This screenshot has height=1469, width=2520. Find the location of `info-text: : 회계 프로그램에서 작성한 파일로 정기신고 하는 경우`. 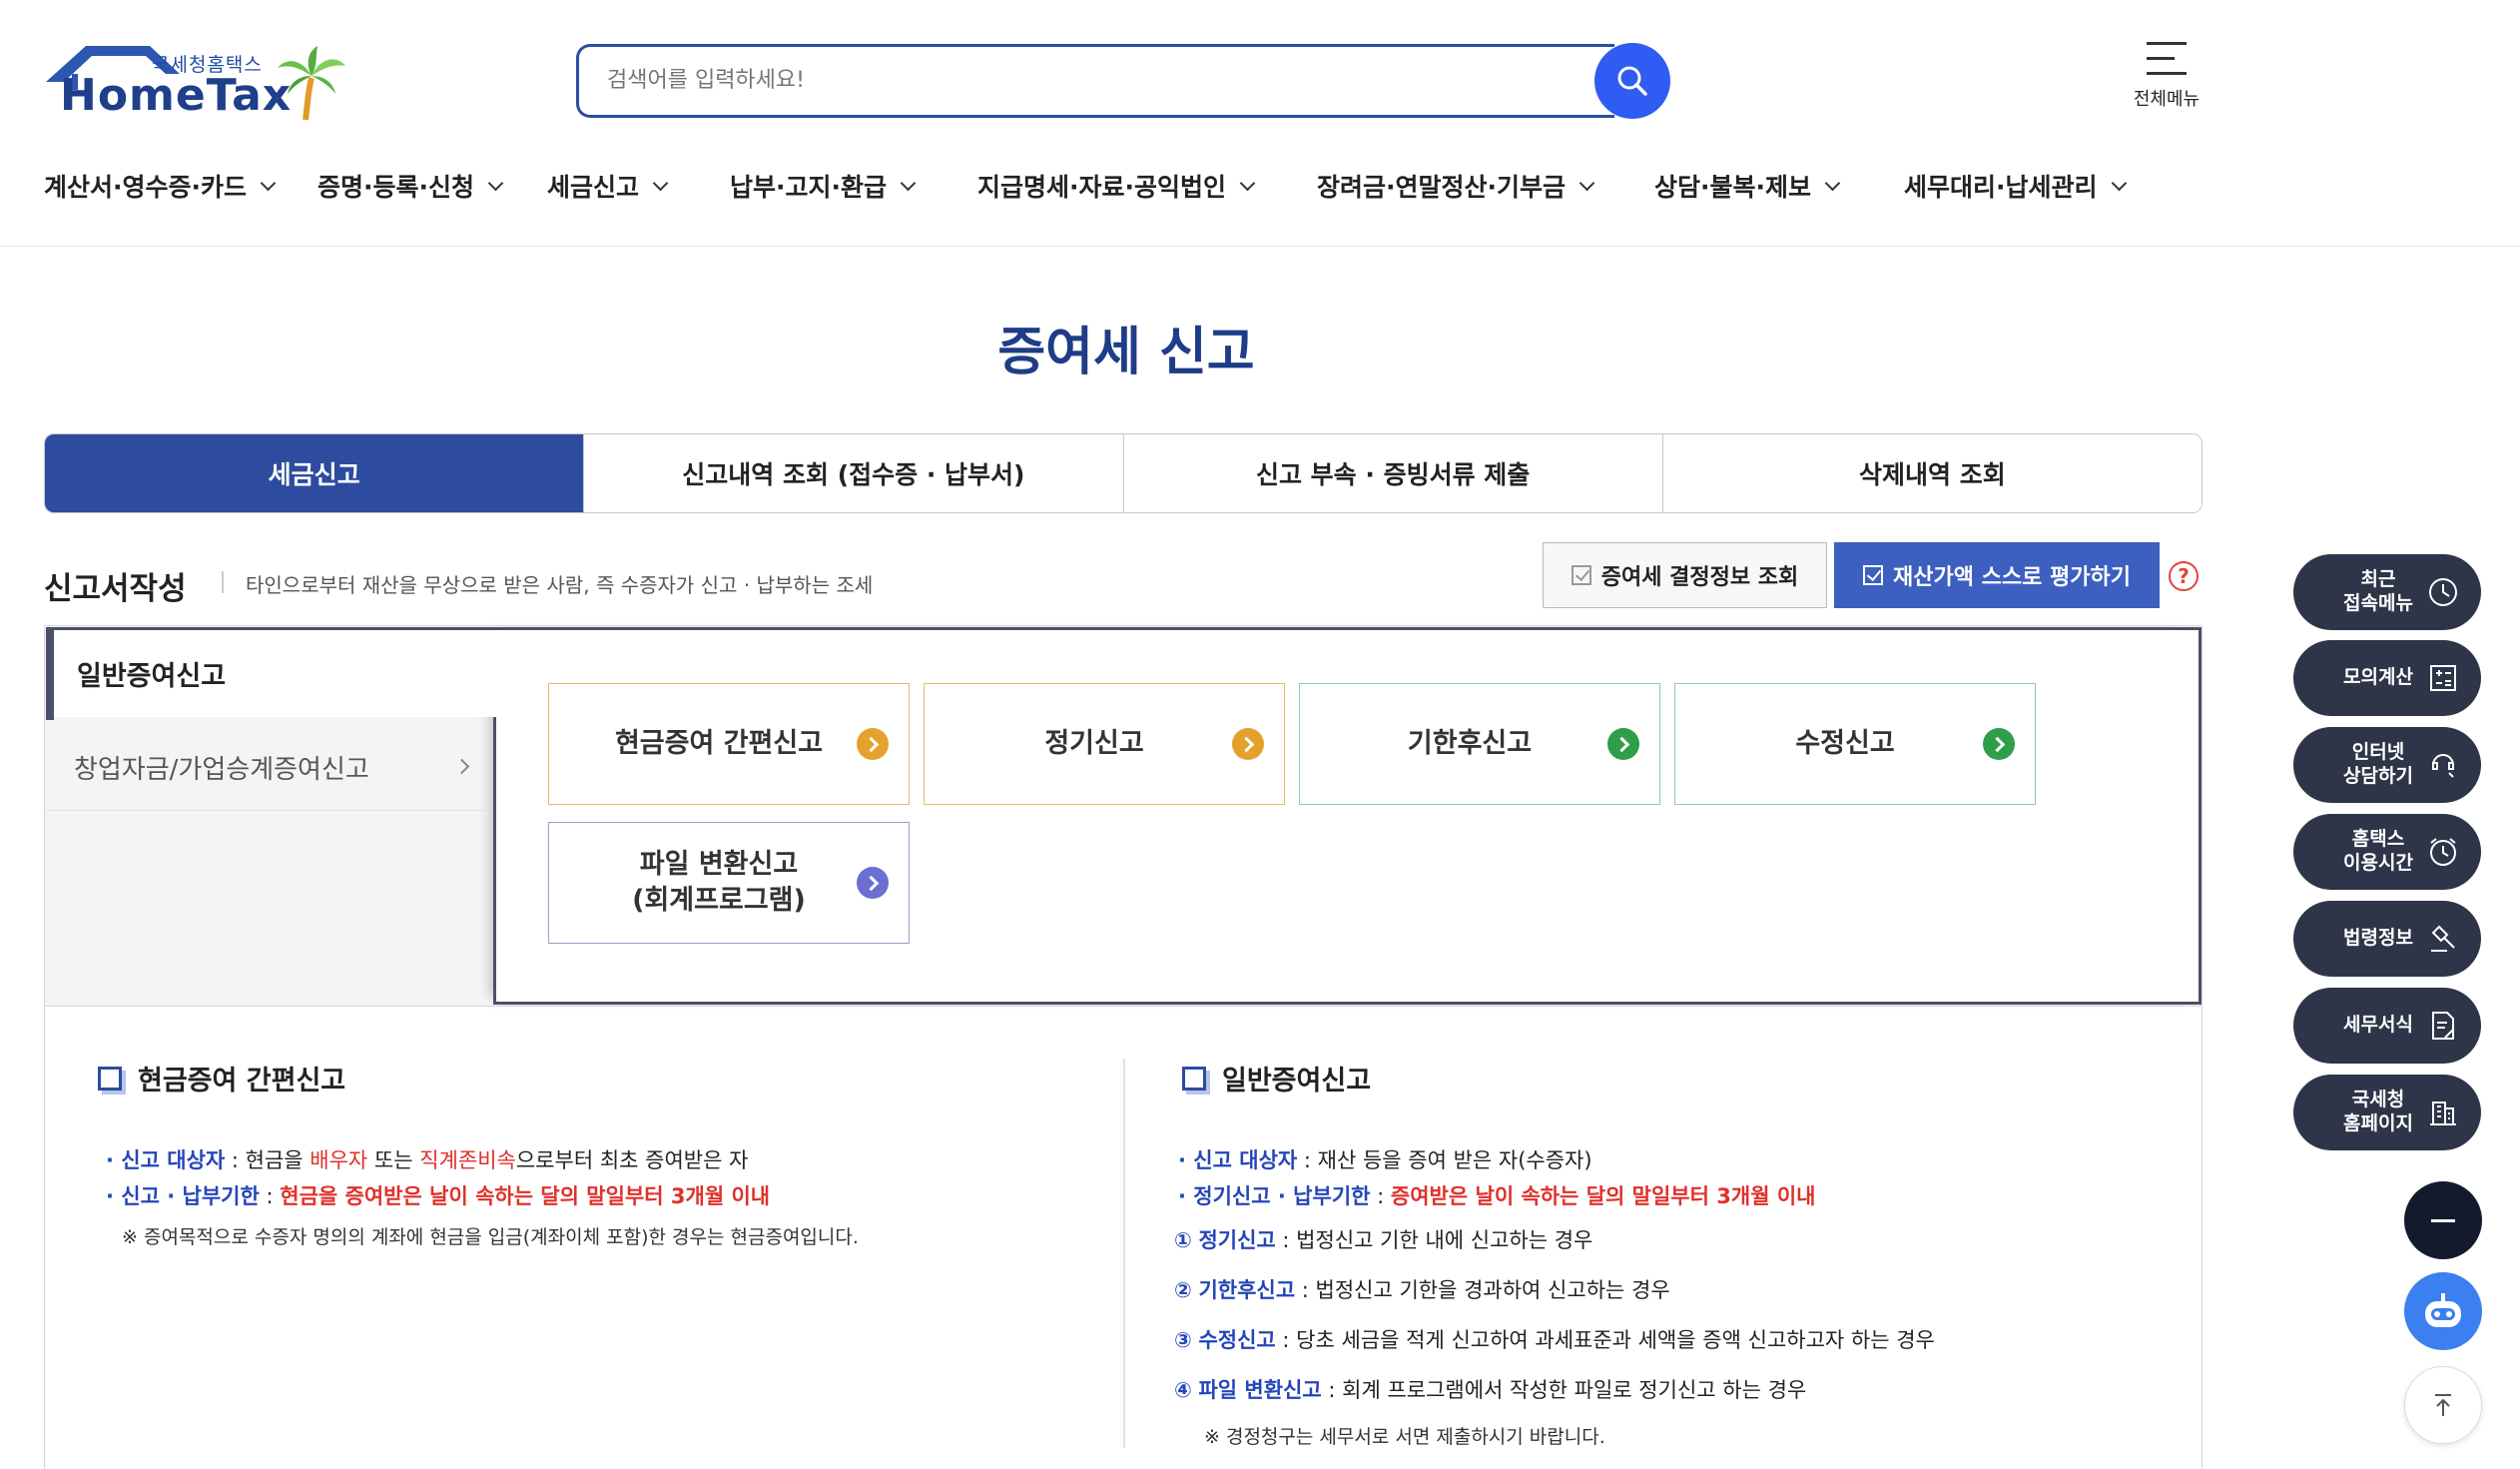

info-text: : 회계 프로그램에서 작성한 파일로 정기신고 하는 경우 is located at coordinates (1564, 1390).